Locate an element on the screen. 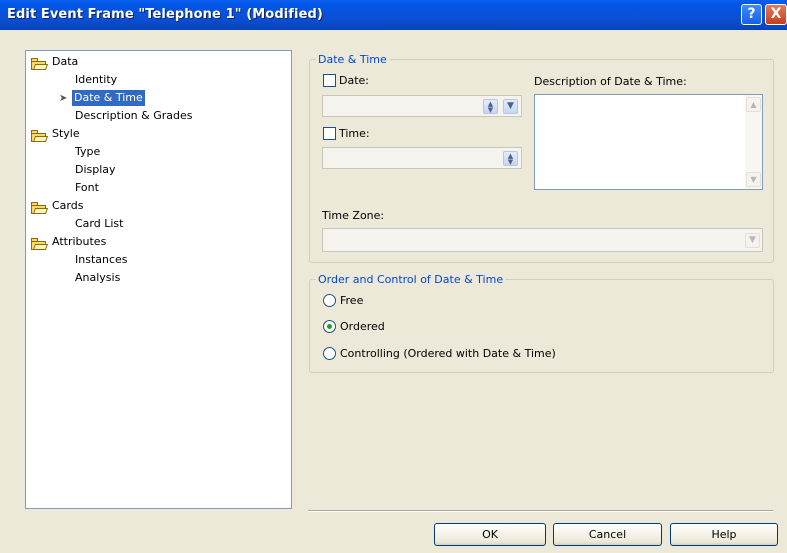 The height and width of the screenshot is (553, 787). tree-item-description-grades: Description & Grades is located at coordinates (134, 116).